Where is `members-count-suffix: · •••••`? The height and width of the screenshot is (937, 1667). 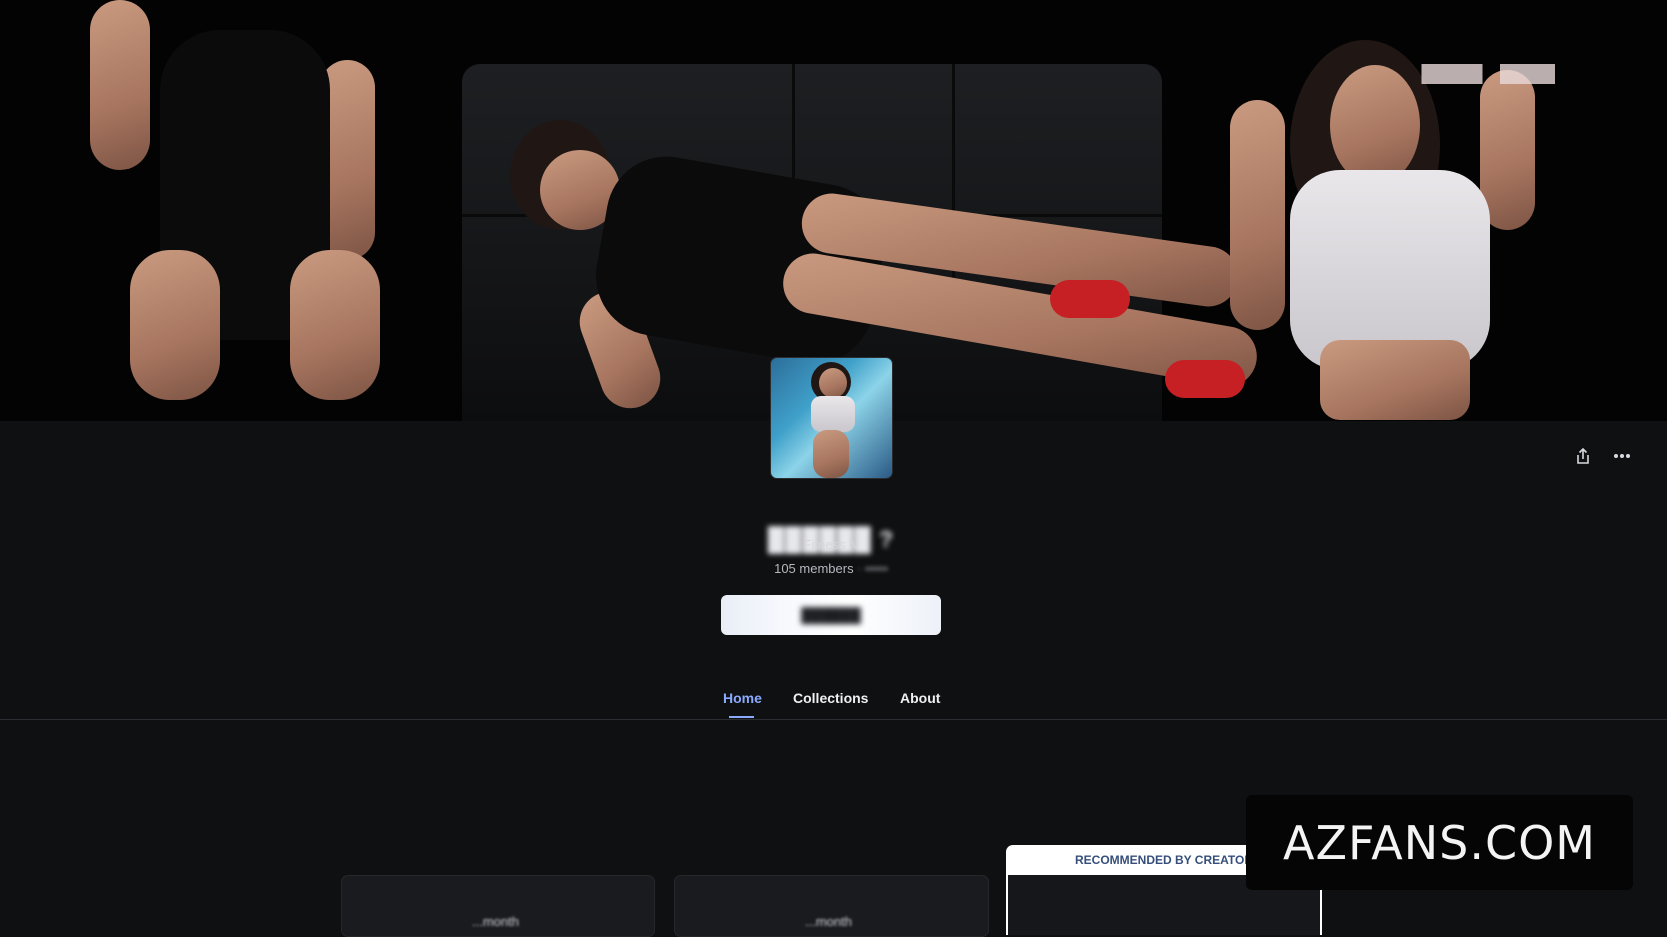 members-count-suffix: · ••••• is located at coordinates (872, 568).